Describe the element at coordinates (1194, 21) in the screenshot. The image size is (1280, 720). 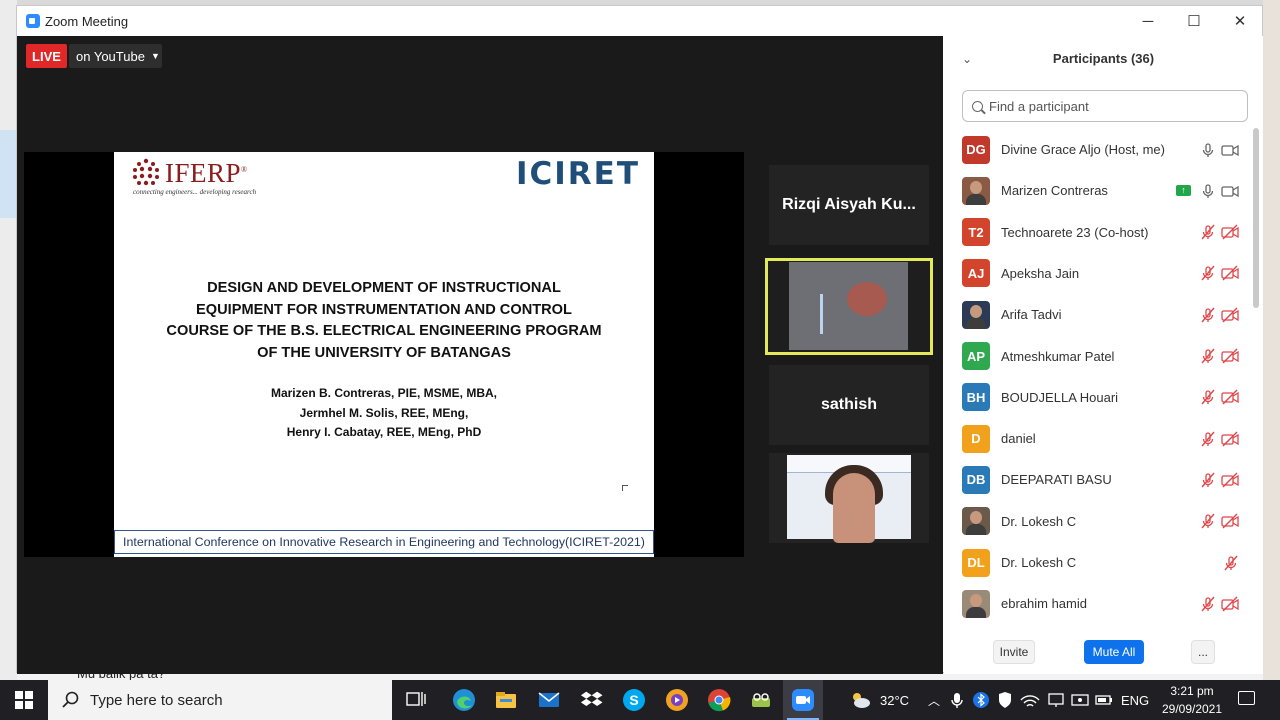
I see `maximize-button: ☐` at that location.